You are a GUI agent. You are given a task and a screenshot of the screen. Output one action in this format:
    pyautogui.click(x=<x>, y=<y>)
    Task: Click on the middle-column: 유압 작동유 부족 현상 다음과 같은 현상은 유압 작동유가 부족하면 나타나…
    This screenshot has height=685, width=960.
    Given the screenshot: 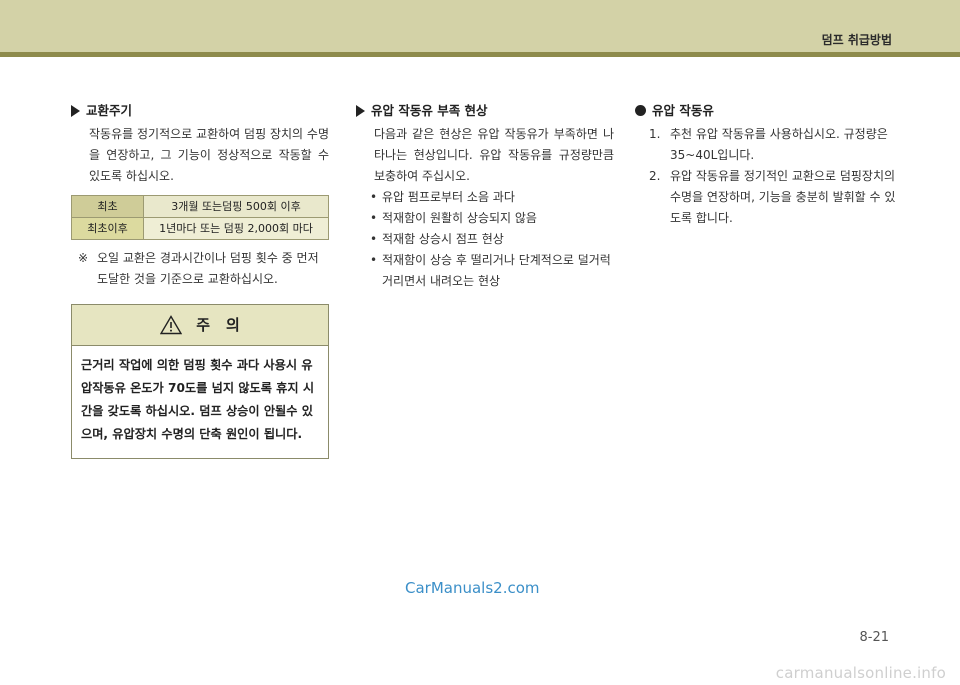 What is the action you would take?
    pyautogui.click(x=485, y=196)
    